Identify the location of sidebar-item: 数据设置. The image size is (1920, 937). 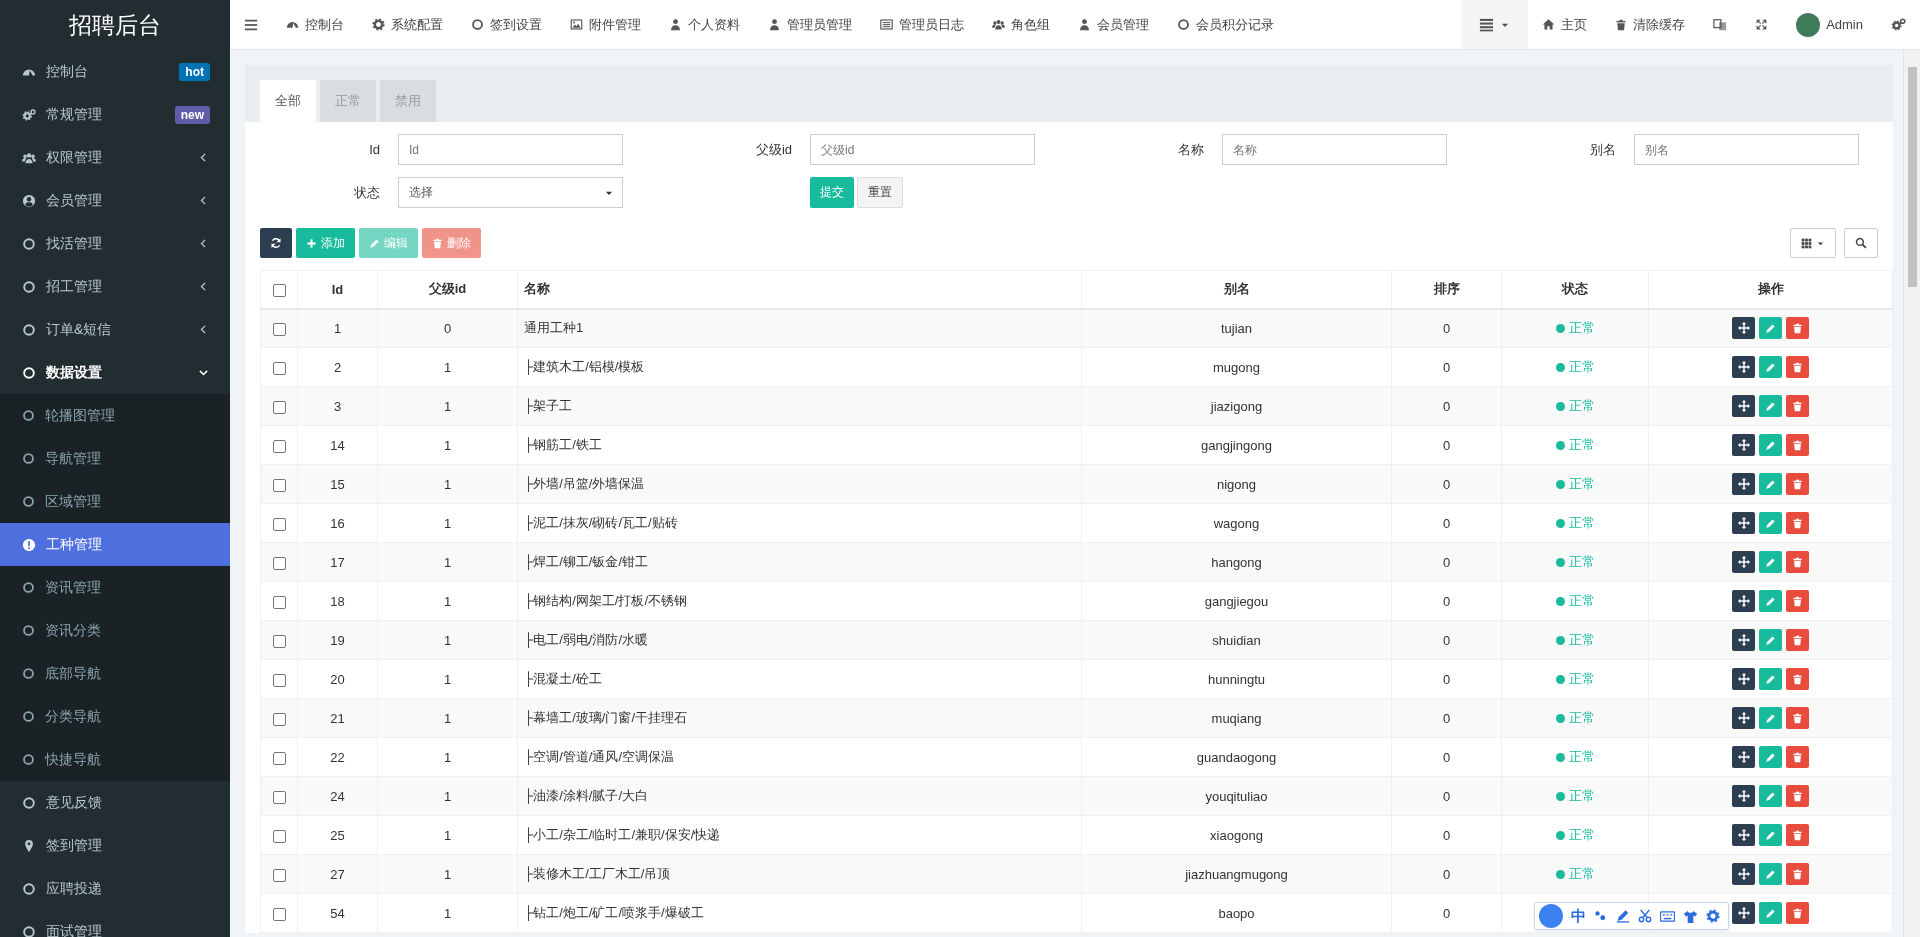
(115, 372).